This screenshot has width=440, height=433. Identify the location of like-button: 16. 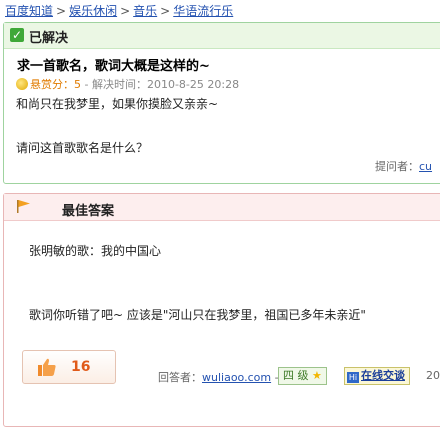
(69, 367).